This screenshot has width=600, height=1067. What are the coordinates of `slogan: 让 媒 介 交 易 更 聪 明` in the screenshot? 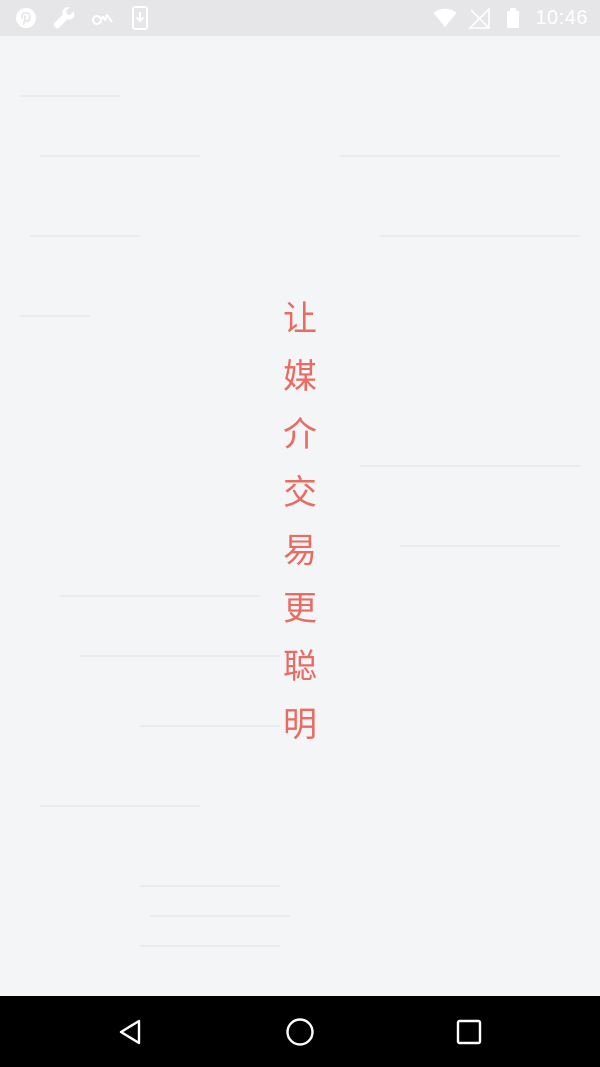 It's located at (300, 522).